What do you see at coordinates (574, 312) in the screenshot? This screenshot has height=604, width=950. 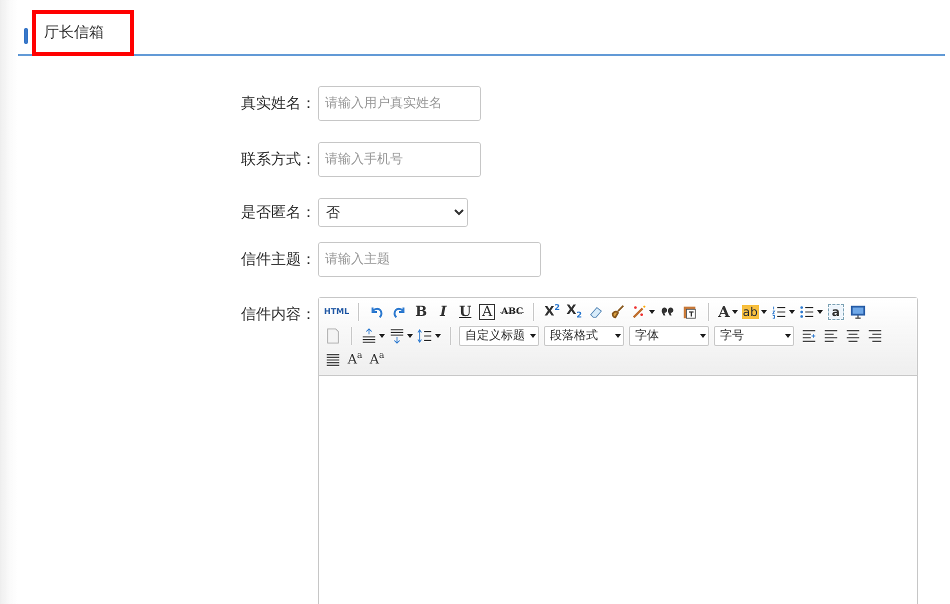 I see `script-button: X$_{2}$` at bounding box center [574, 312].